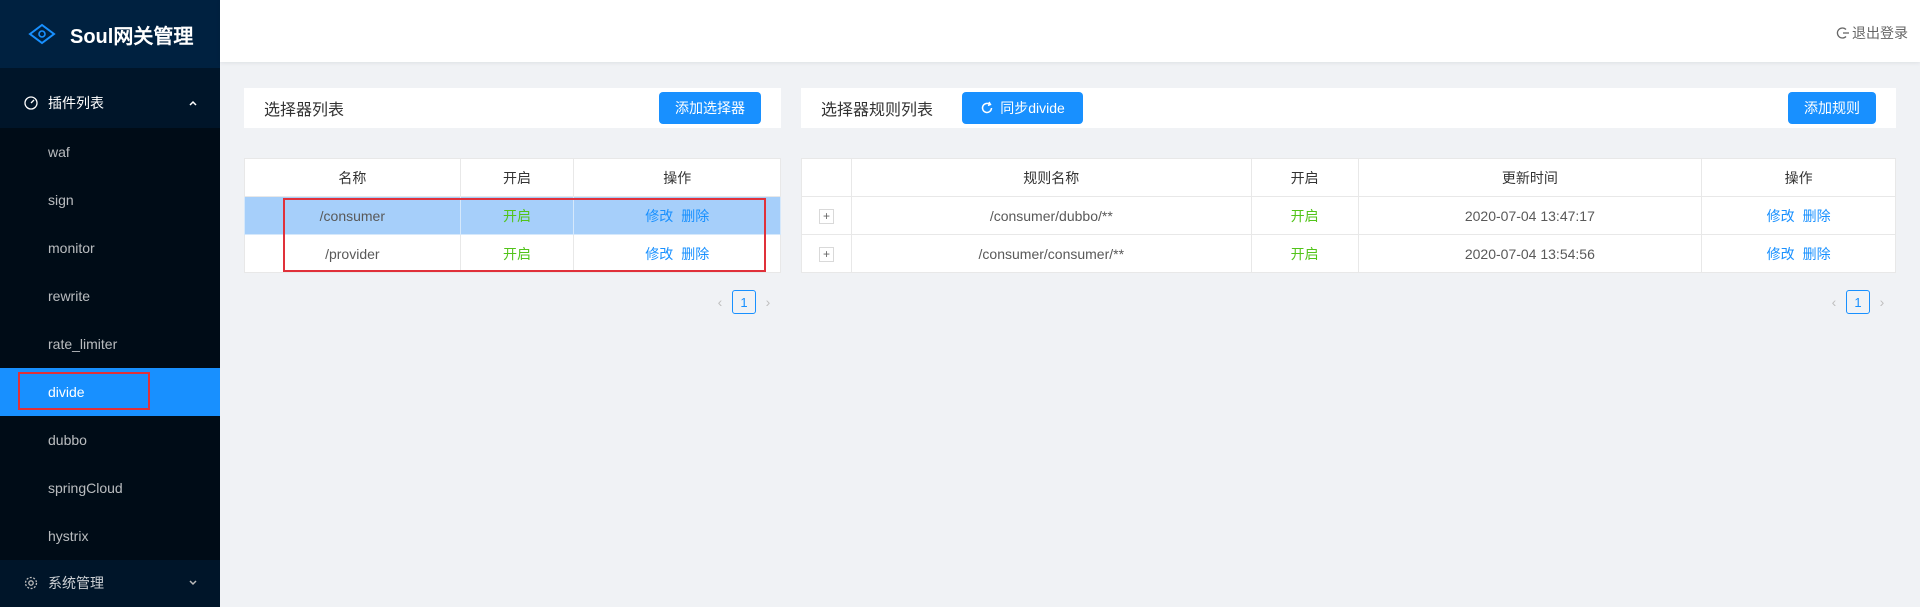 The height and width of the screenshot is (607, 1920). I want to click on sidebar-item-label: springCloud, so click(85, 488).